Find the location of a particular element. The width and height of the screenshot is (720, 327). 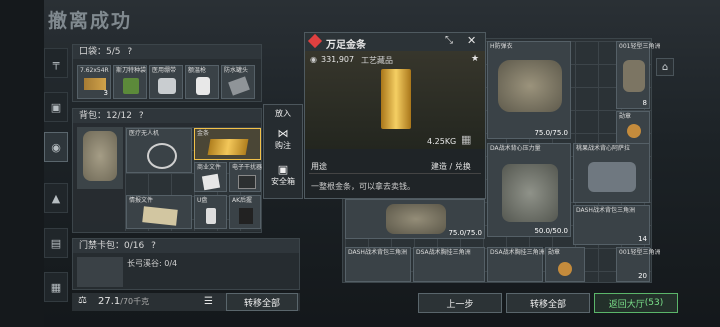

popup-title: 万足金条 is located at coordinates (346, 45).